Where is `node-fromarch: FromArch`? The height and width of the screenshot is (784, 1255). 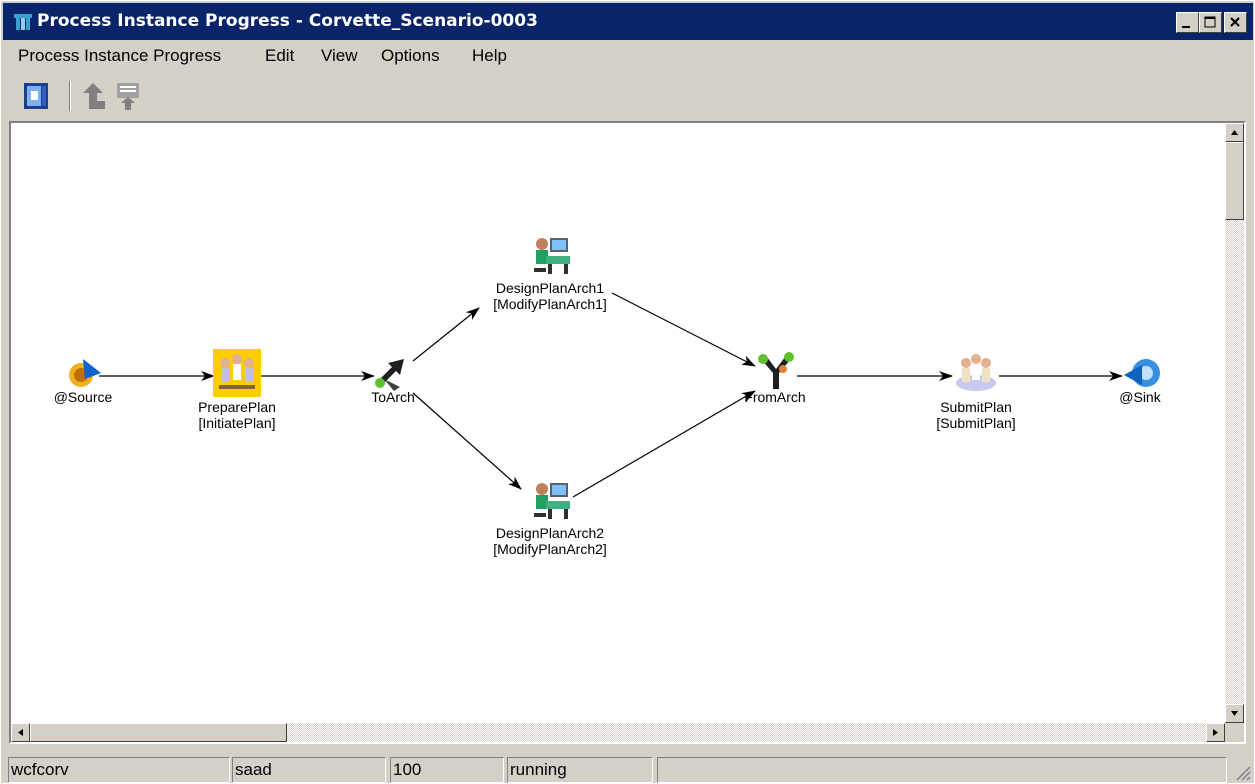
node-fromarch: FromArch is located at coordinates (775, 381).